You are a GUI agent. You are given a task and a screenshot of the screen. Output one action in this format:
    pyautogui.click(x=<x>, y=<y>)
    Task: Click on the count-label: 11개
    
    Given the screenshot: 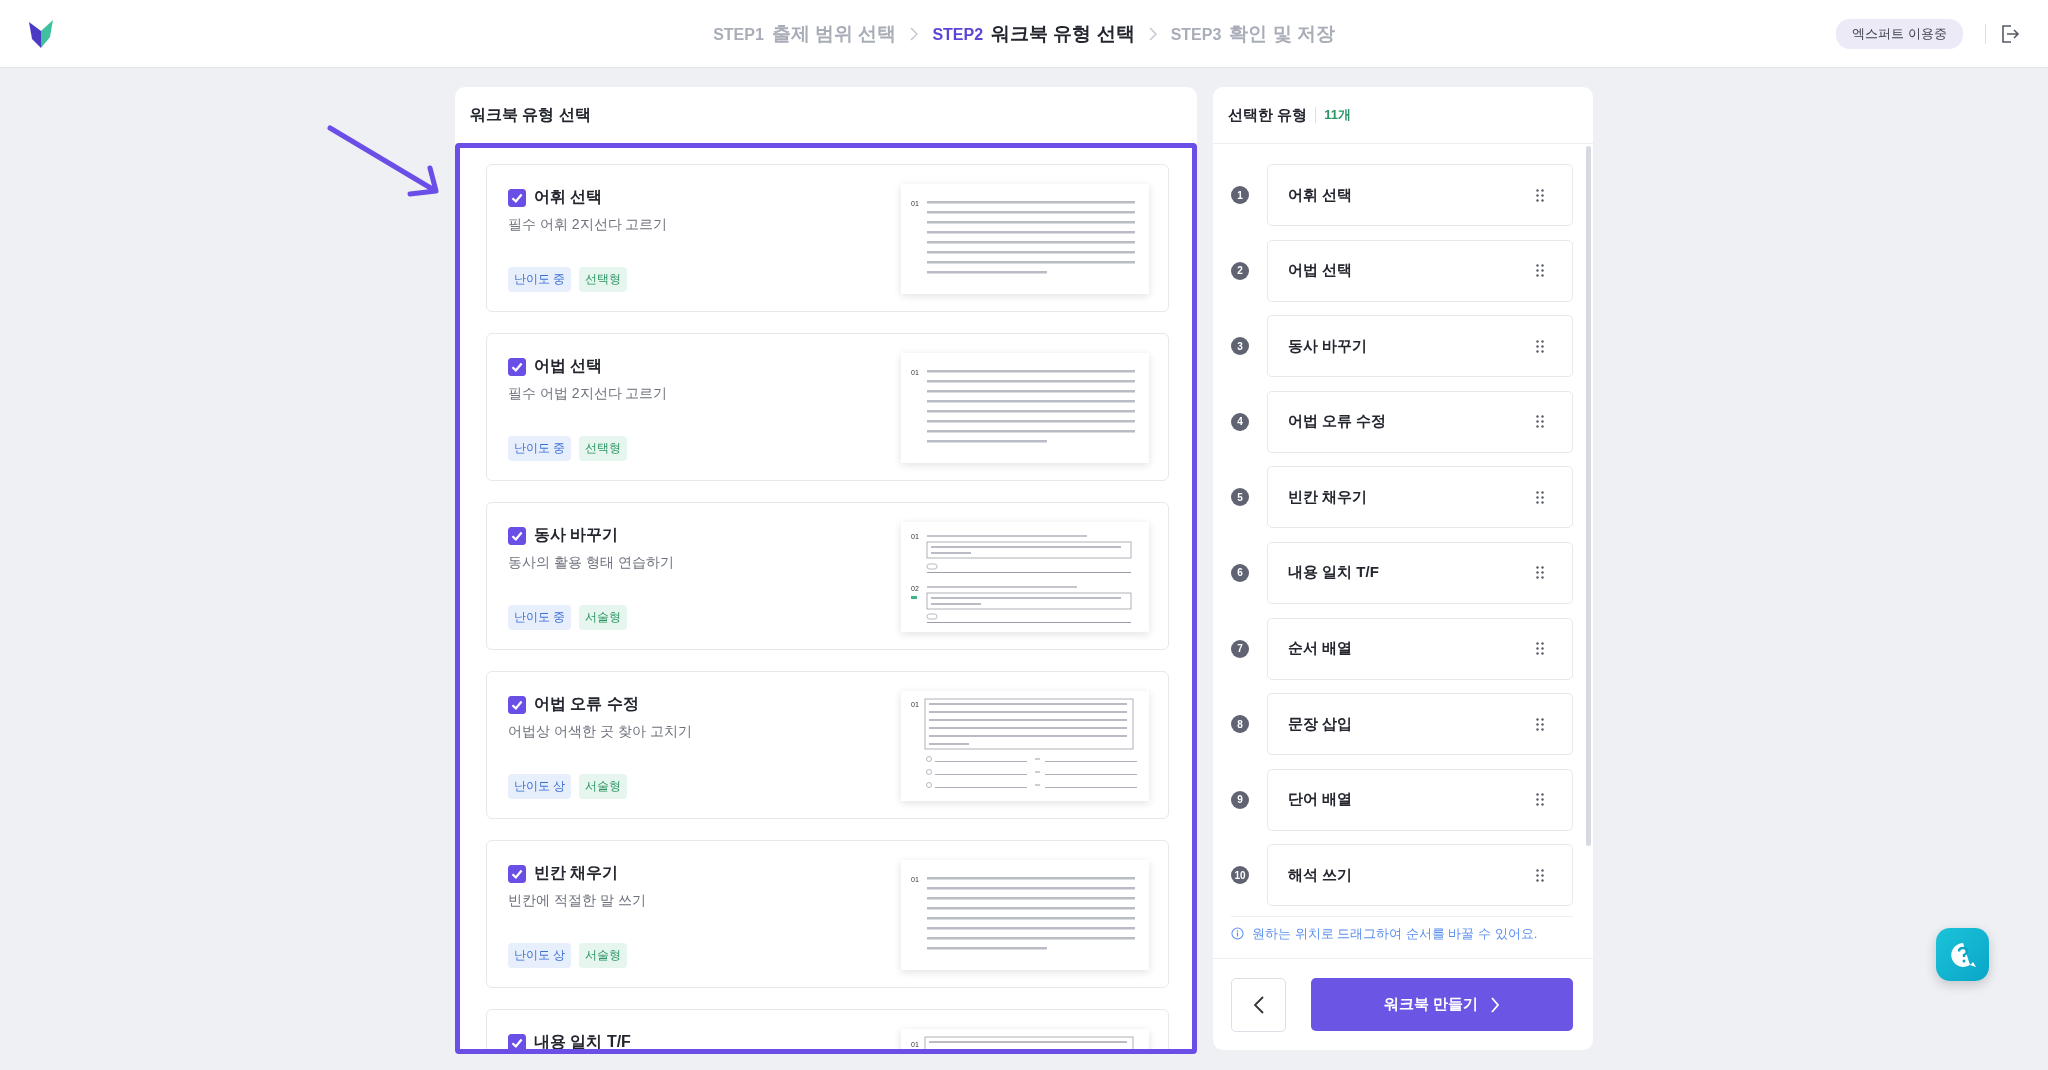 What is the action you would take?
    pyautogui.click(x=1337, y=115)
    